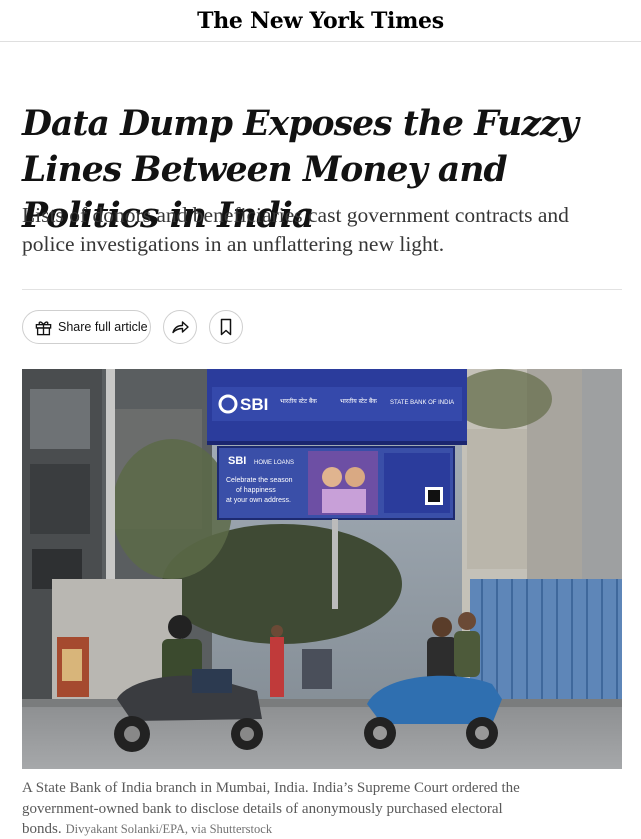 This screenshot has width=641, height=839. What do you see at coordinates (103, 327) in the screenshot?
I see `share-button-label: Share full article` at bounding box center [103, 327].